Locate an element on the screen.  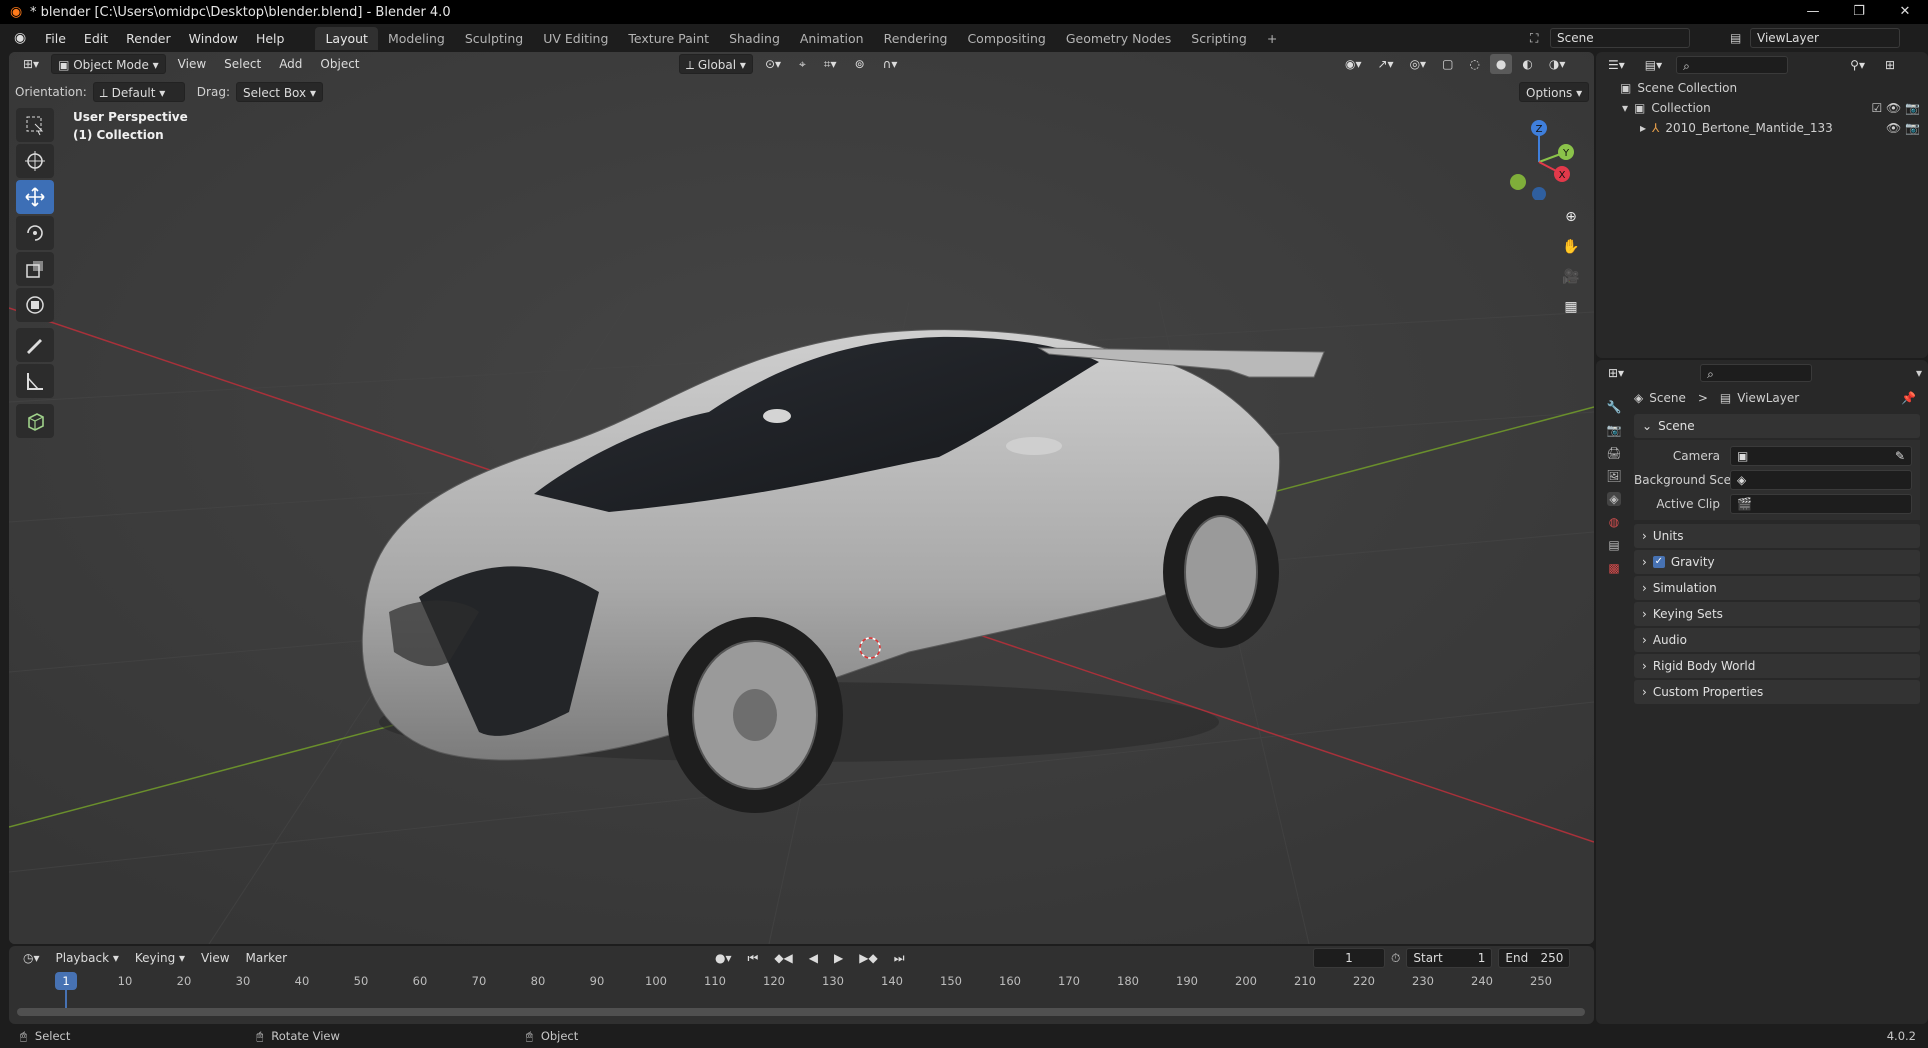
current-frame-field: 1 is located at coordinates (1349, 958).